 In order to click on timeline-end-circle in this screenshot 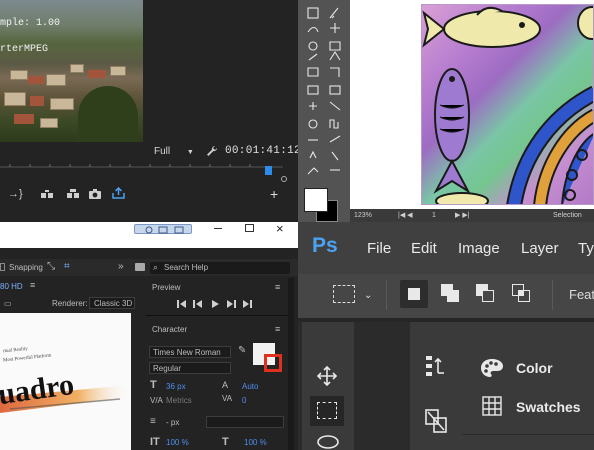, I will do `click(284, 179)`.